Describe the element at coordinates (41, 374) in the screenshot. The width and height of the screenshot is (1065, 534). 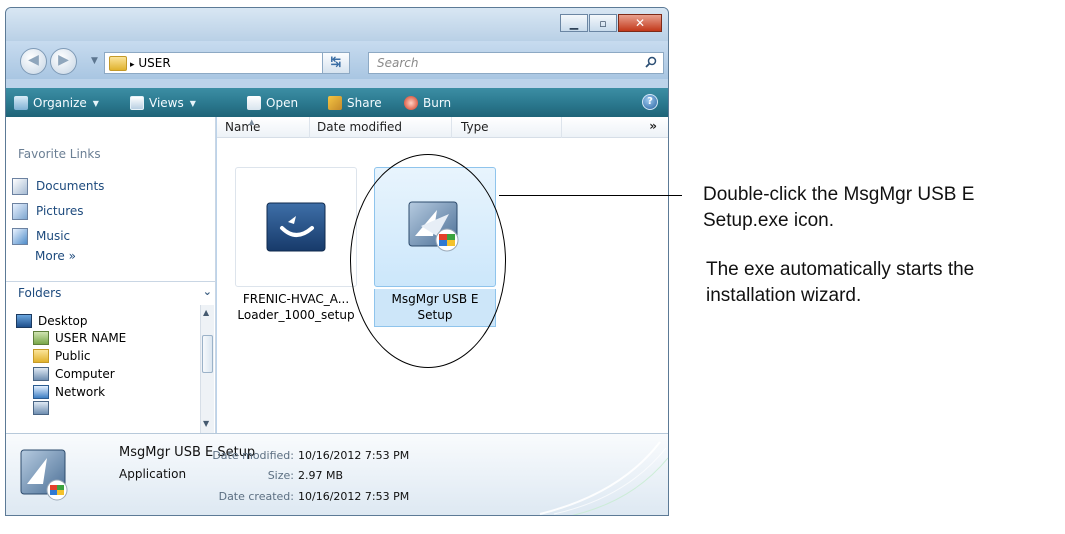
I see `computer-icon` at that location.